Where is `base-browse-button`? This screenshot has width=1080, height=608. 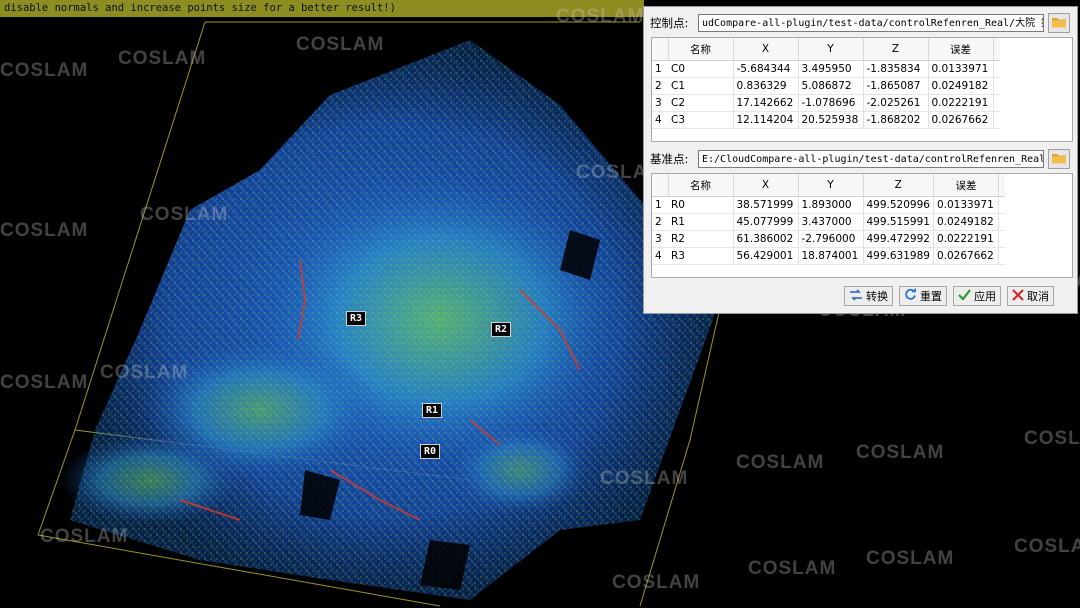 base-browse-button is located at coordinates (1059, 159).